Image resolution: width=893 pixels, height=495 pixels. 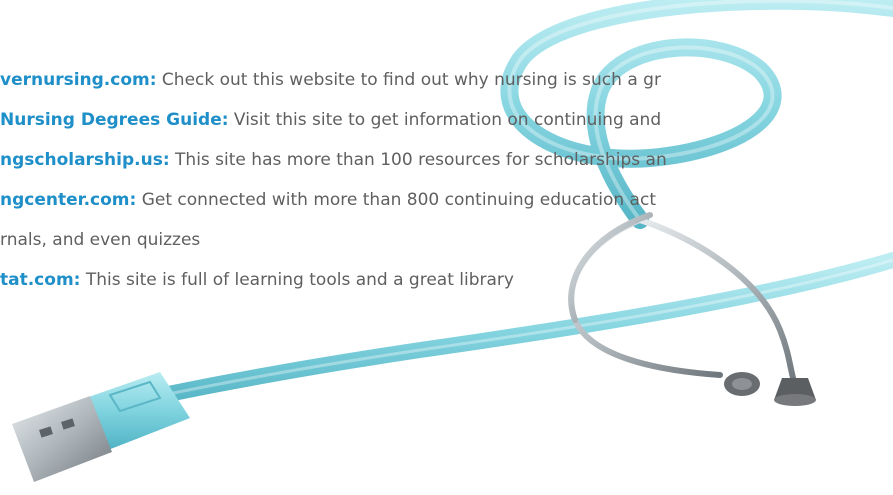 I want to click on resource-link: tat.com:, so click(x=40, y=280).